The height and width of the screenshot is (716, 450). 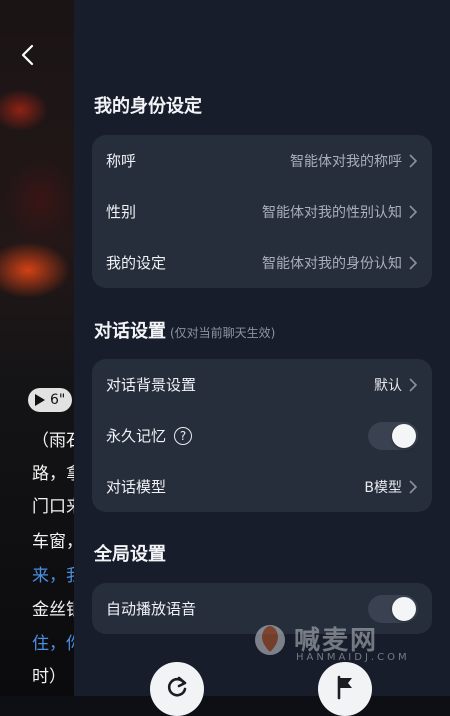 I want to click on story-line: 住，你, so click(x=54, y=644).